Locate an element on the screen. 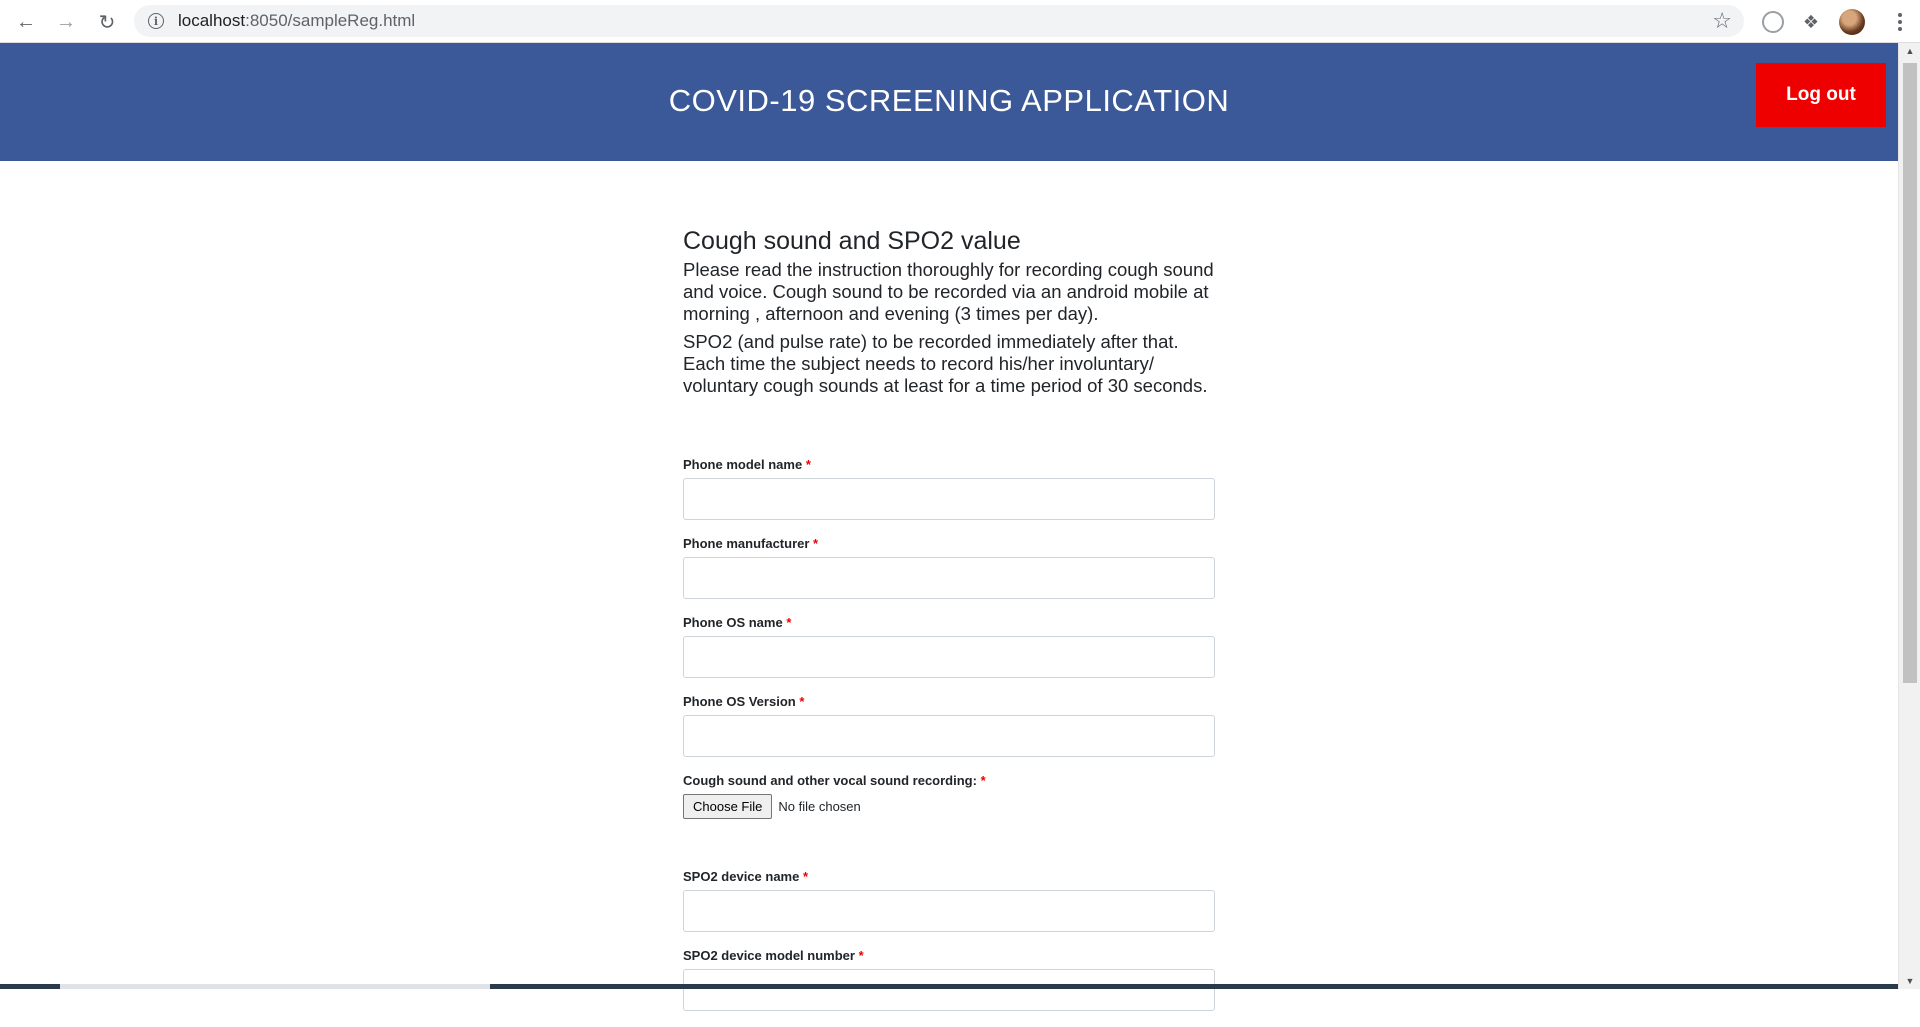  phone-os-name-label-text: Phone OS name is located at coordinates (733, 622).